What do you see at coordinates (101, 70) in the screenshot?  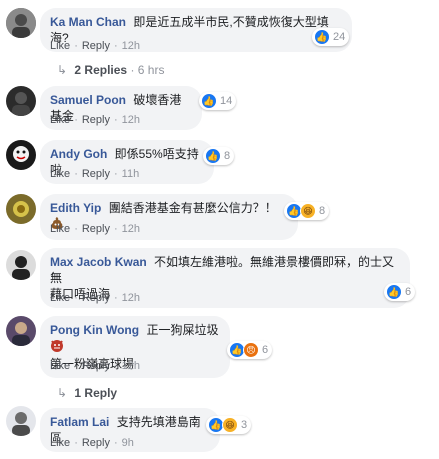 I see `replies-count: 2 Replies` at bounding box center [101, 70].